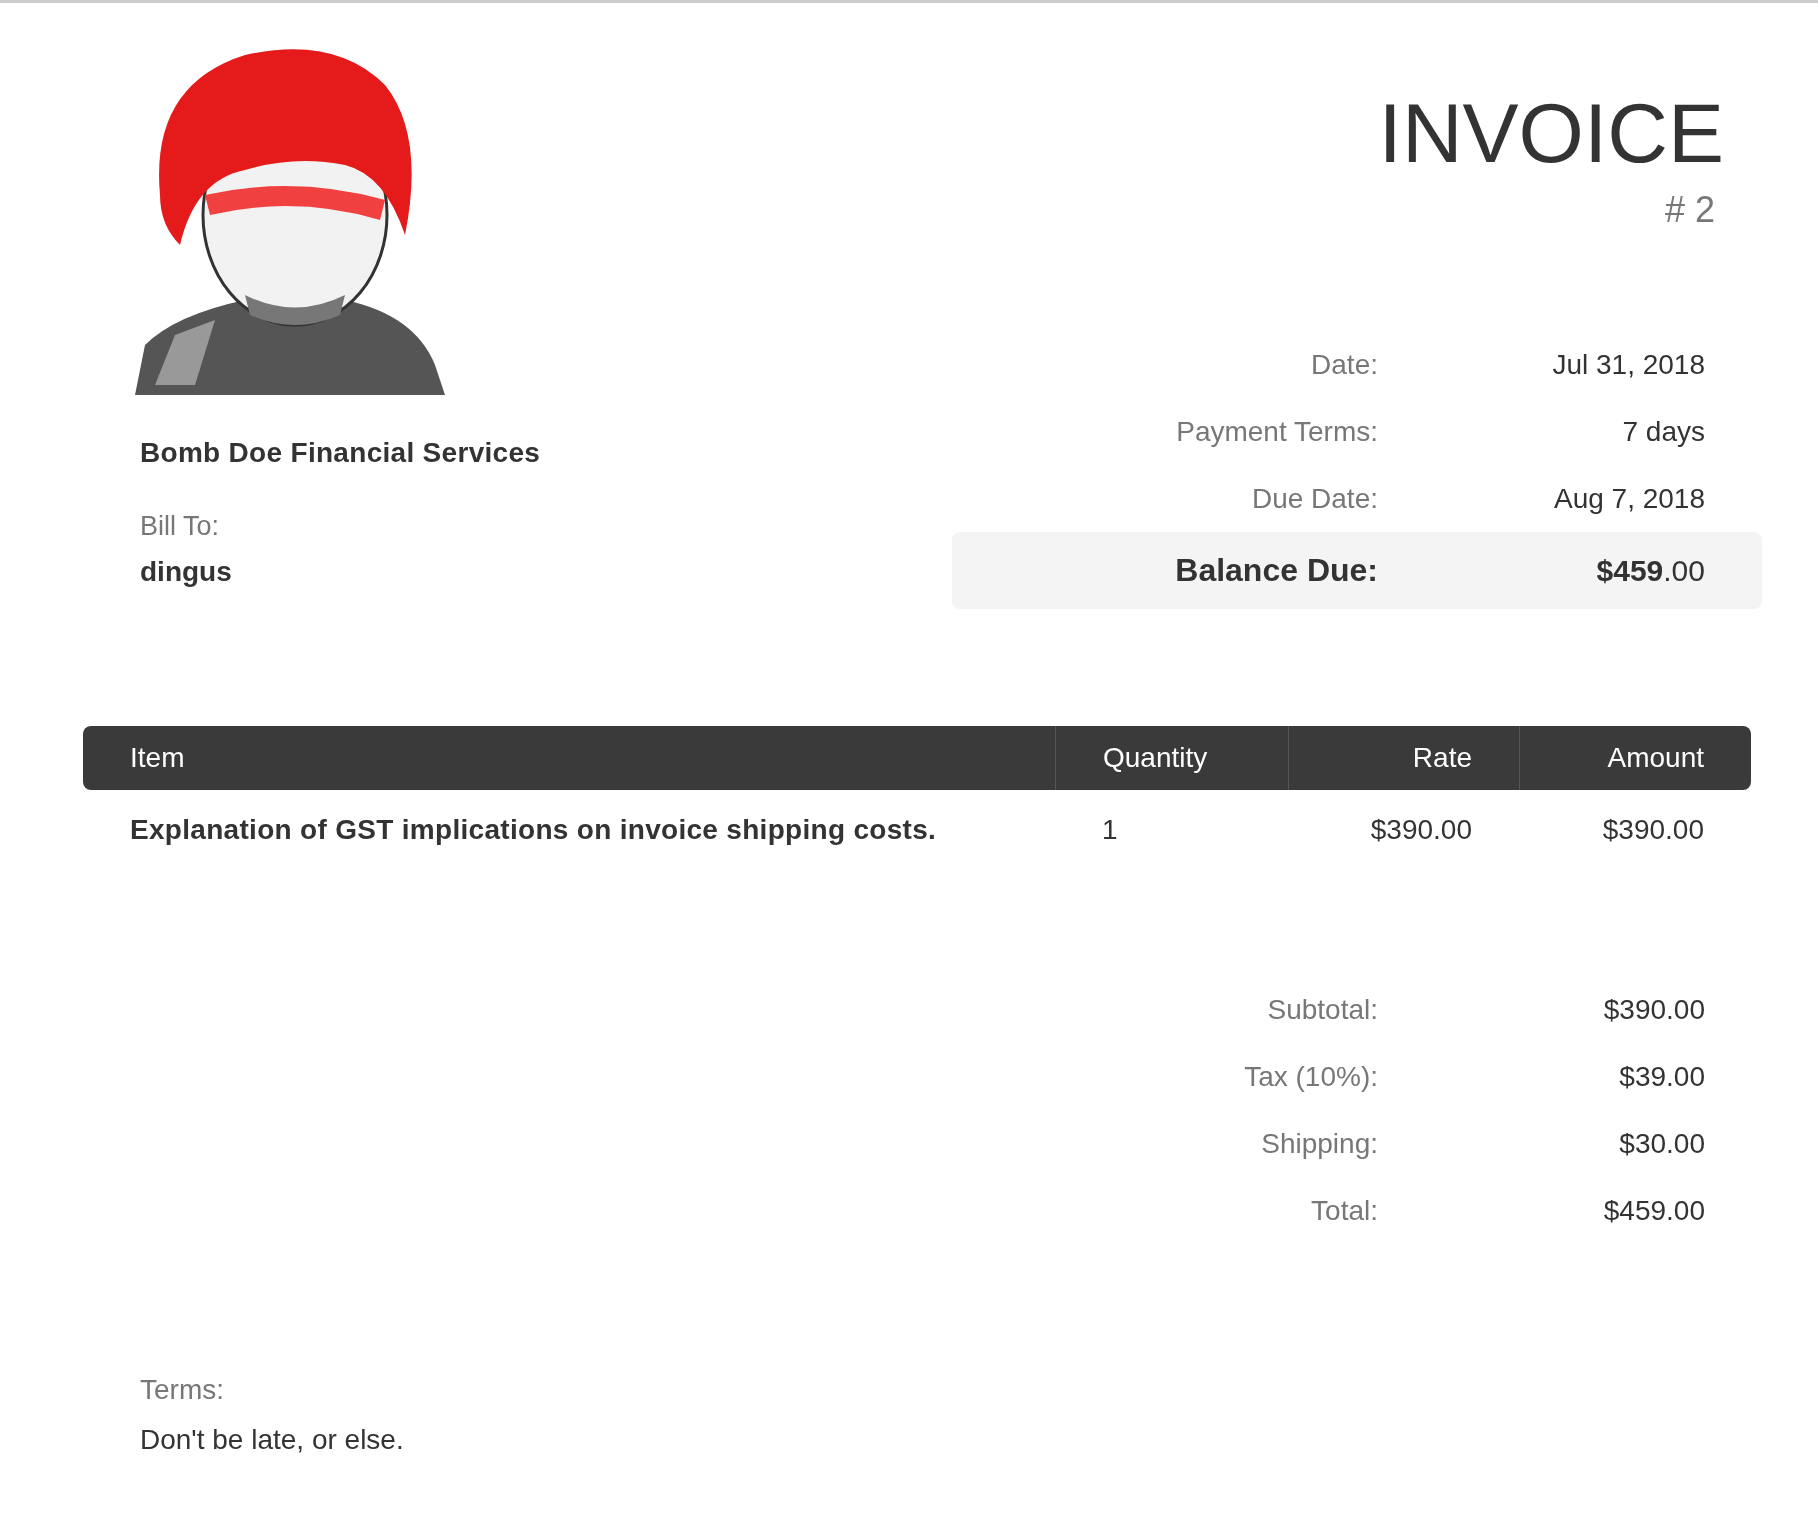 The width and height of the screenshot is (1818, 1532). I want to click on meta-value: Jul 31, 2018, so click(1628, 365).